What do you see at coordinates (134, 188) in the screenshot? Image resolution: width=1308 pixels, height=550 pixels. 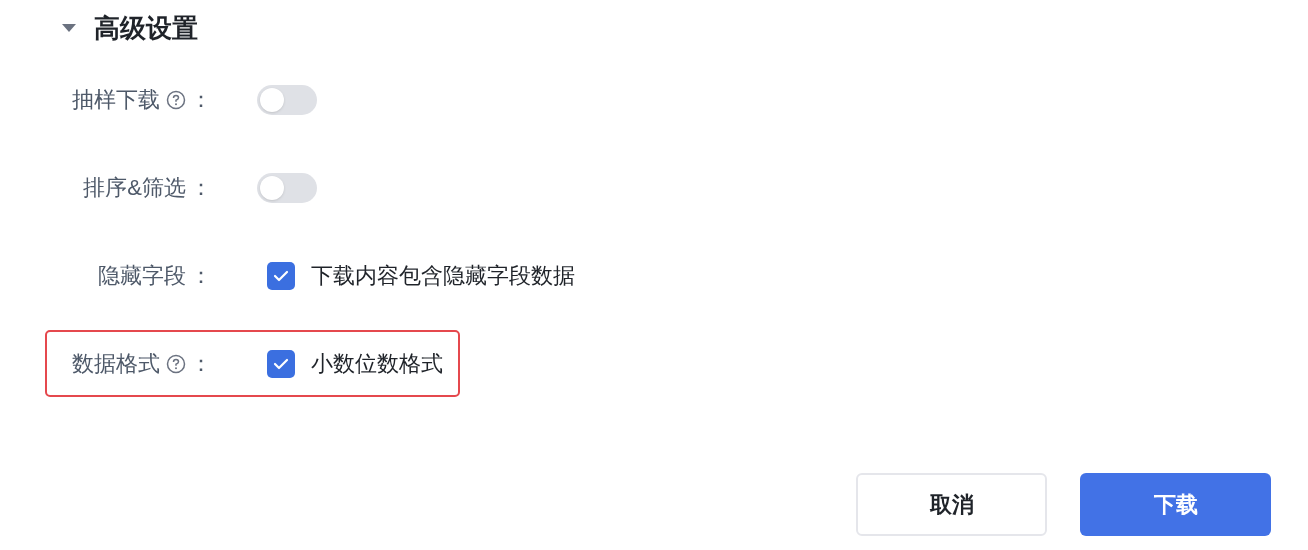 I see `field-label: 排序&筛选` at bounding box center [134, 188].